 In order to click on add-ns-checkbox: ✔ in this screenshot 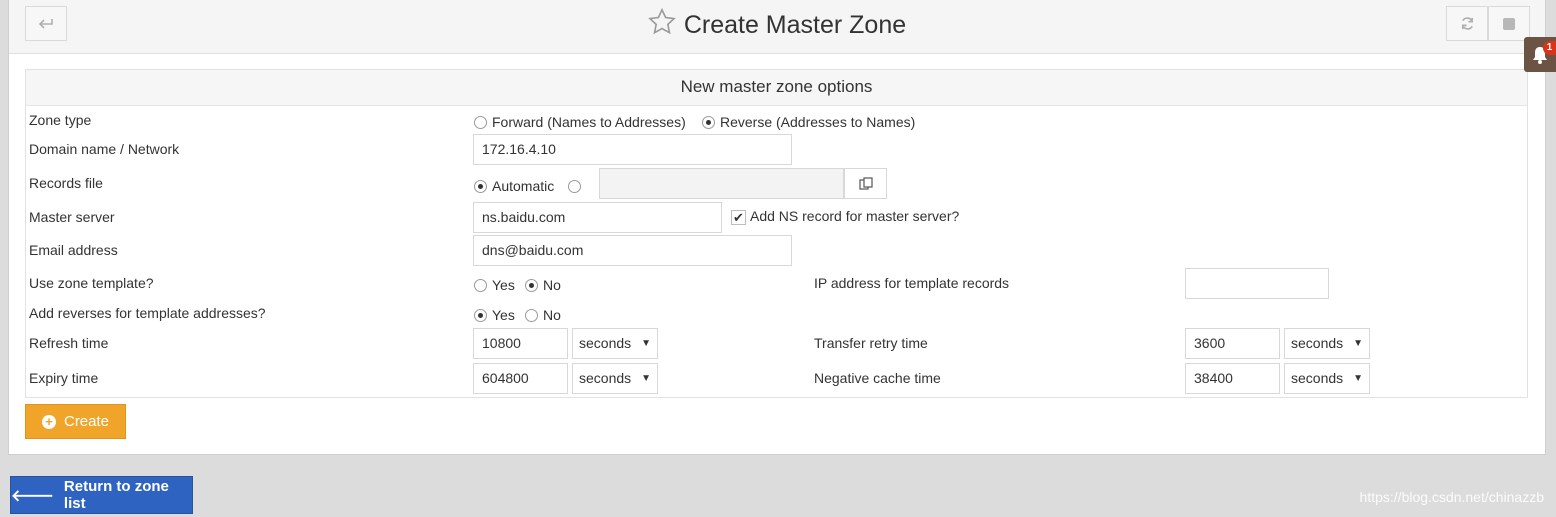, I will do `click(738, 217)`.